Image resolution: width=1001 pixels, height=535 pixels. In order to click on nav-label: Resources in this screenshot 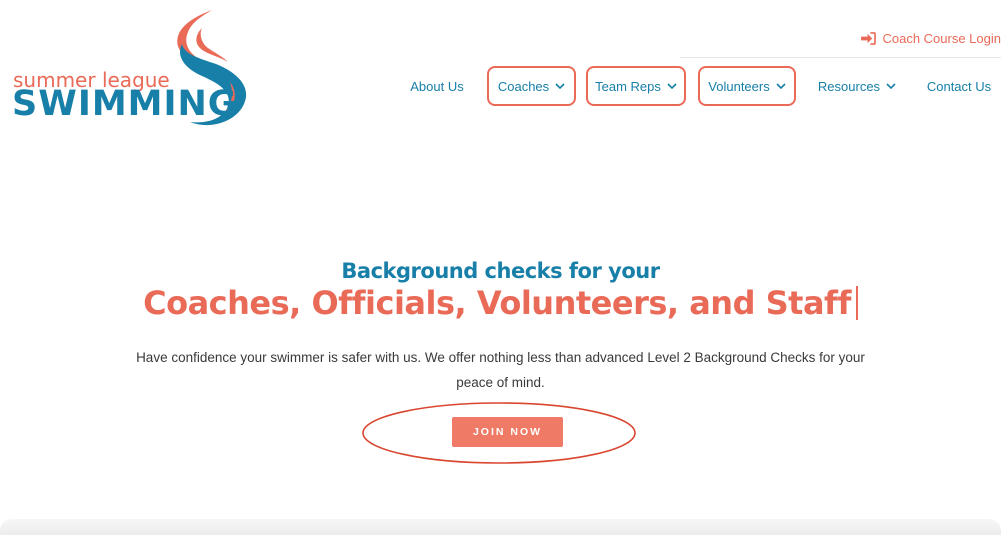, I will do `click(849, 86)`.